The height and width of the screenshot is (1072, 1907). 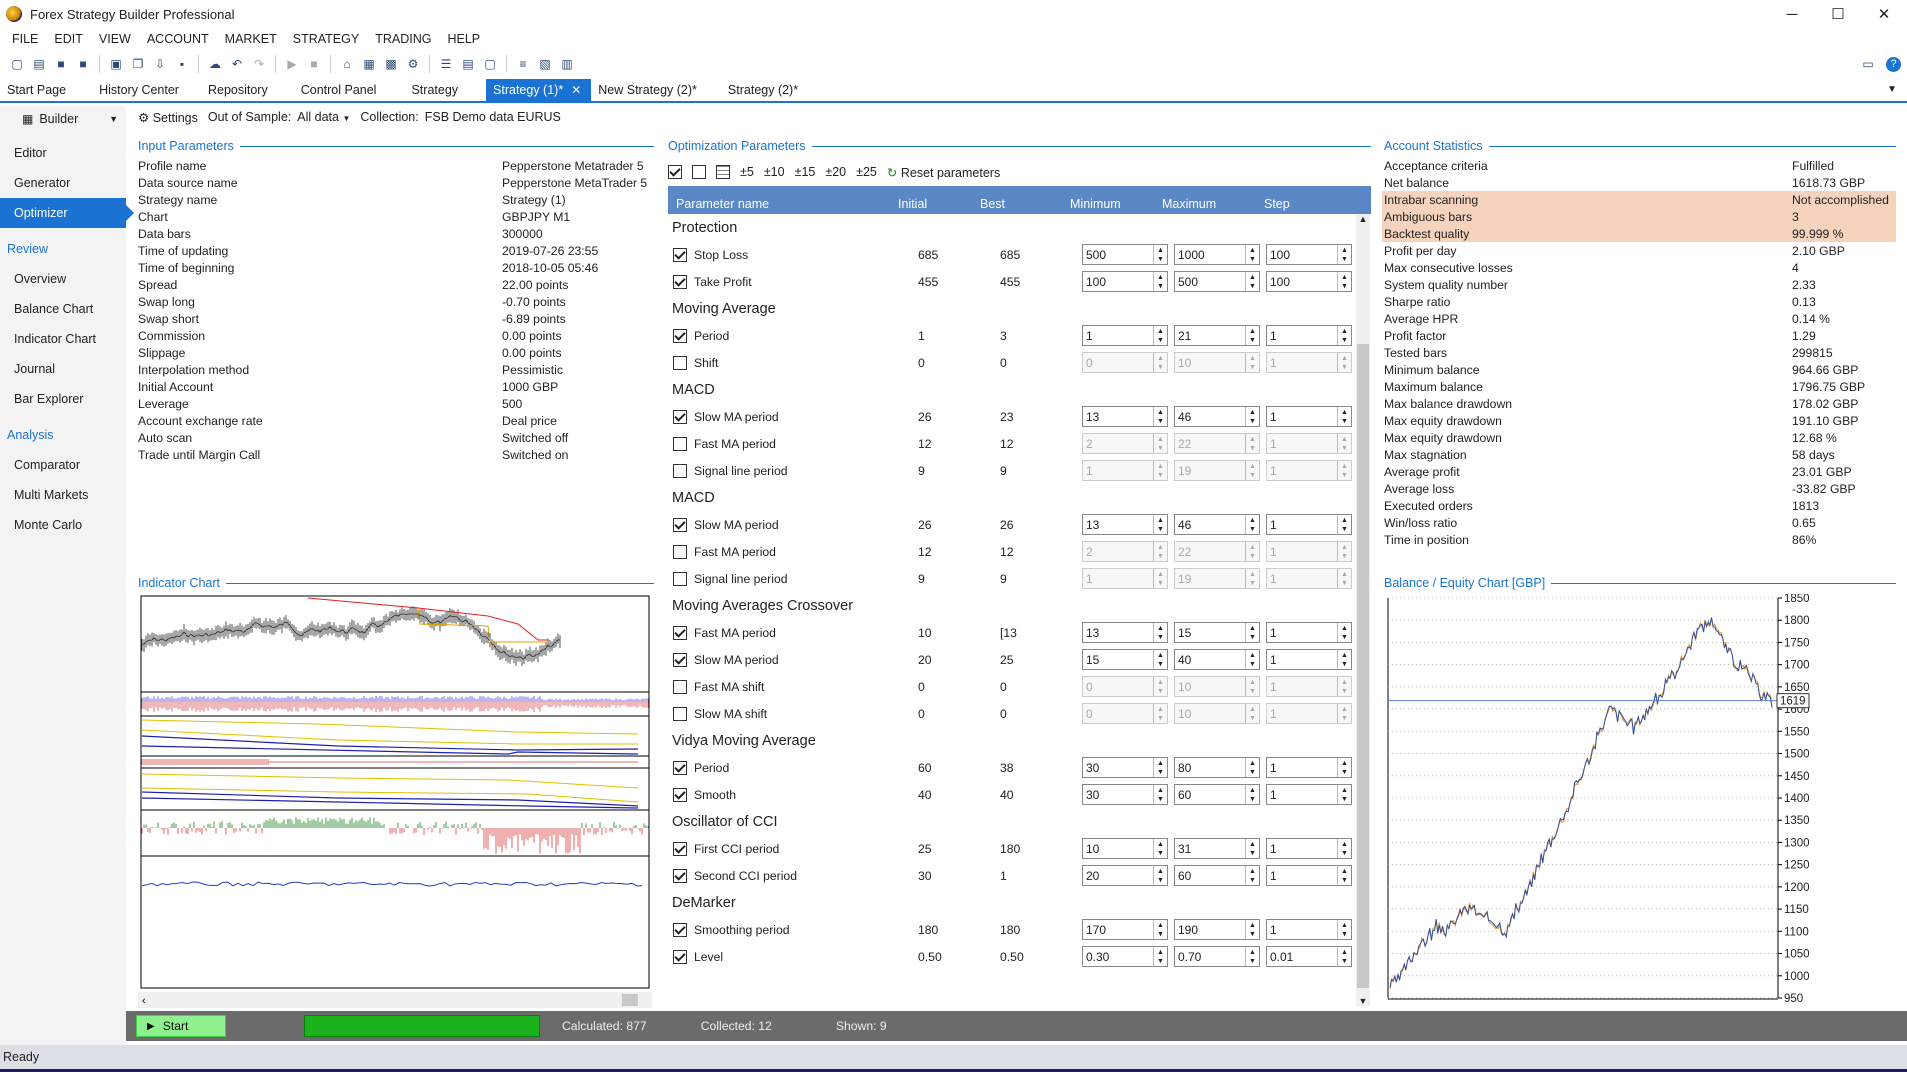 What do you see at coordinates (1125, 767) in the screenshot?
I see `minimum-stepper: 30 ▲ ▼` at bounding box center [1125, 767].